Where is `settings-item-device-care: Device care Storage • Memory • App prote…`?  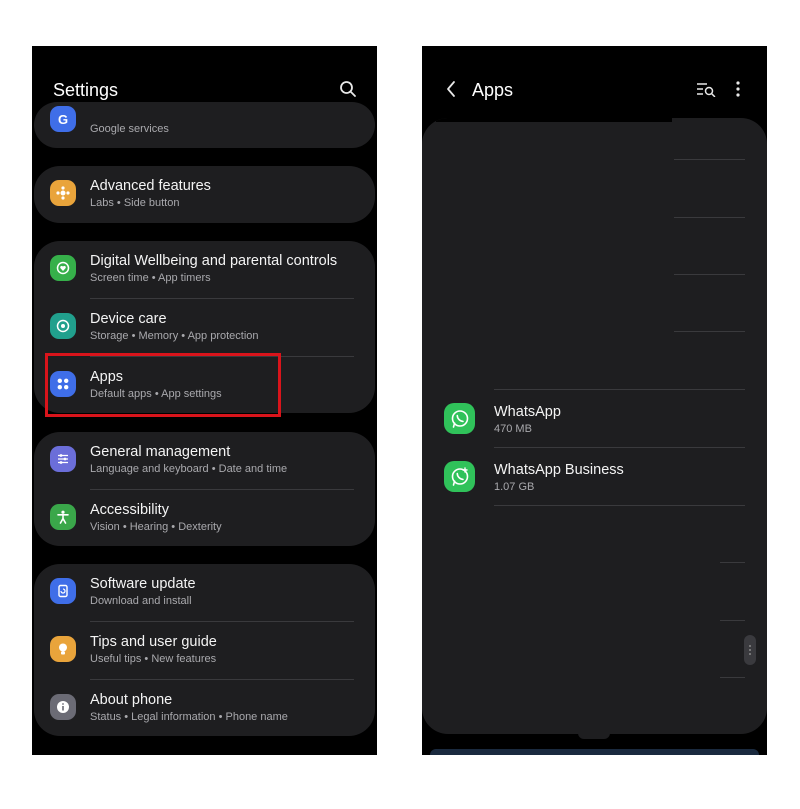
settings-item-device-care: Device care Storage • Memory • App prote… is located at coordinates (204, 327).